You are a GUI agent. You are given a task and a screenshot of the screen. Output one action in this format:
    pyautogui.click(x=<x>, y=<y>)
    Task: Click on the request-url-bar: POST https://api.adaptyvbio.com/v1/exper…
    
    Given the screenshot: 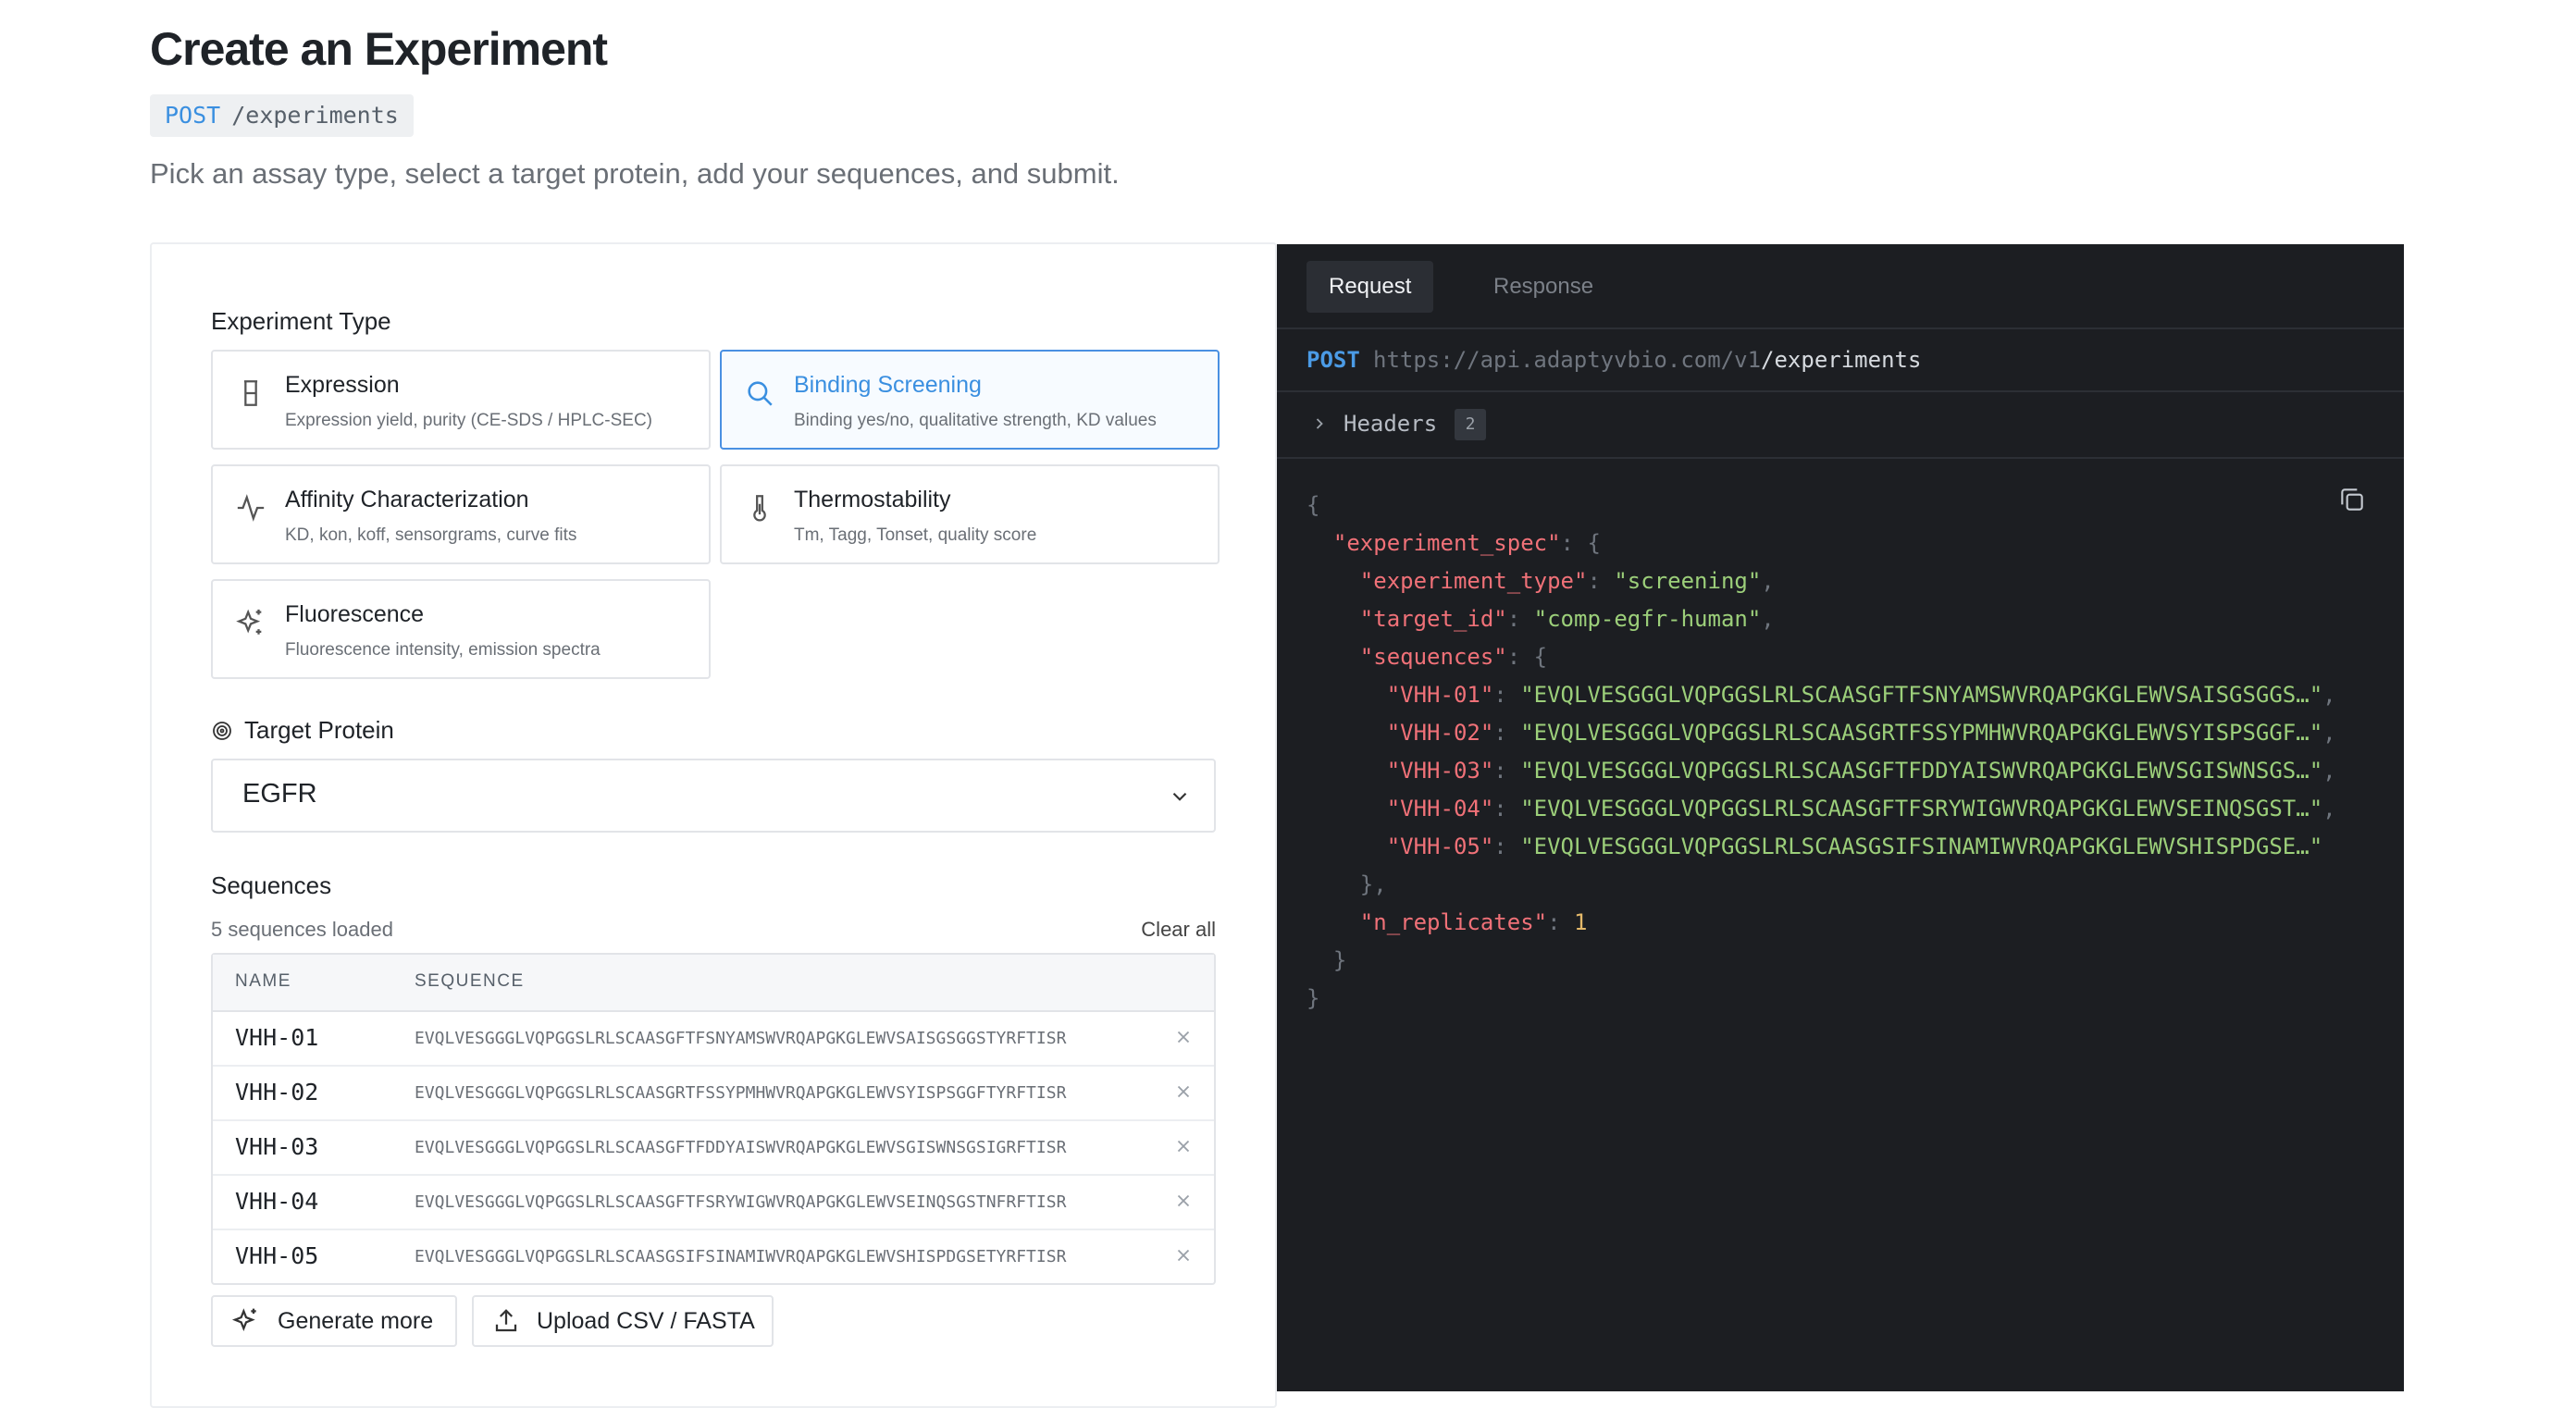 What is the action you would take?
    pyautogui.click(x=1841, y=360)
    